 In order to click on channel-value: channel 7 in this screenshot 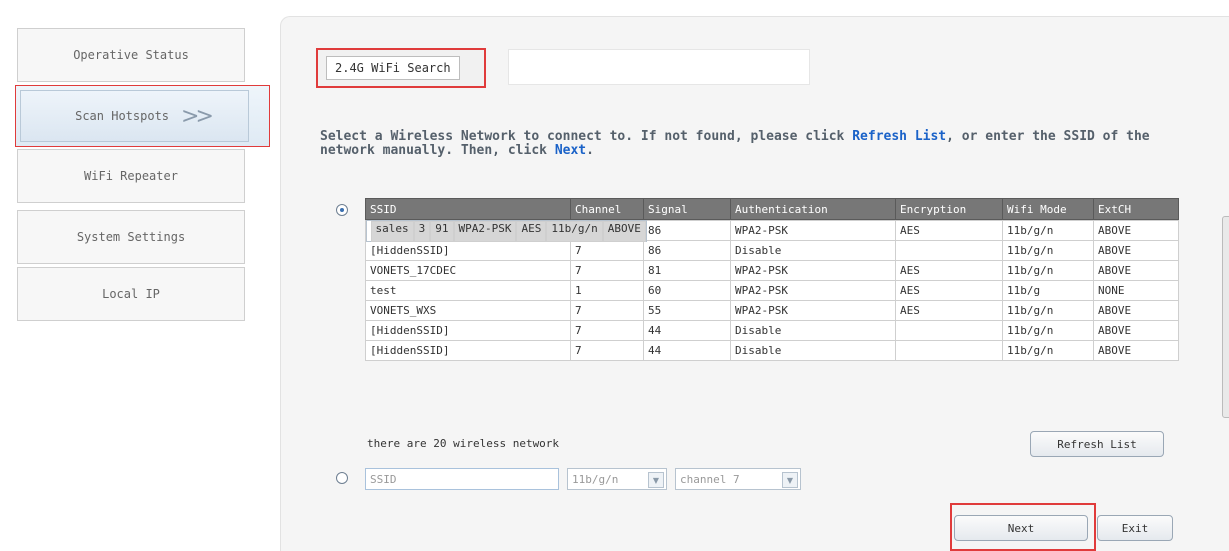, I will do `click(710, 479)`.